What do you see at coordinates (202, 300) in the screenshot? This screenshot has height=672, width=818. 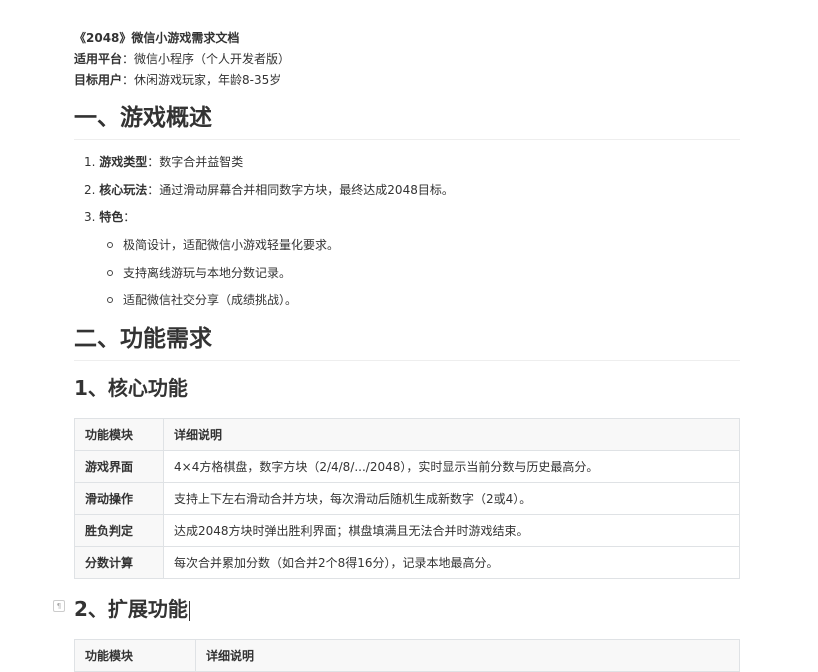 I see `feature-item: 适配微信社交分享（成绩挑战）。` at bounding box center [202, 300].